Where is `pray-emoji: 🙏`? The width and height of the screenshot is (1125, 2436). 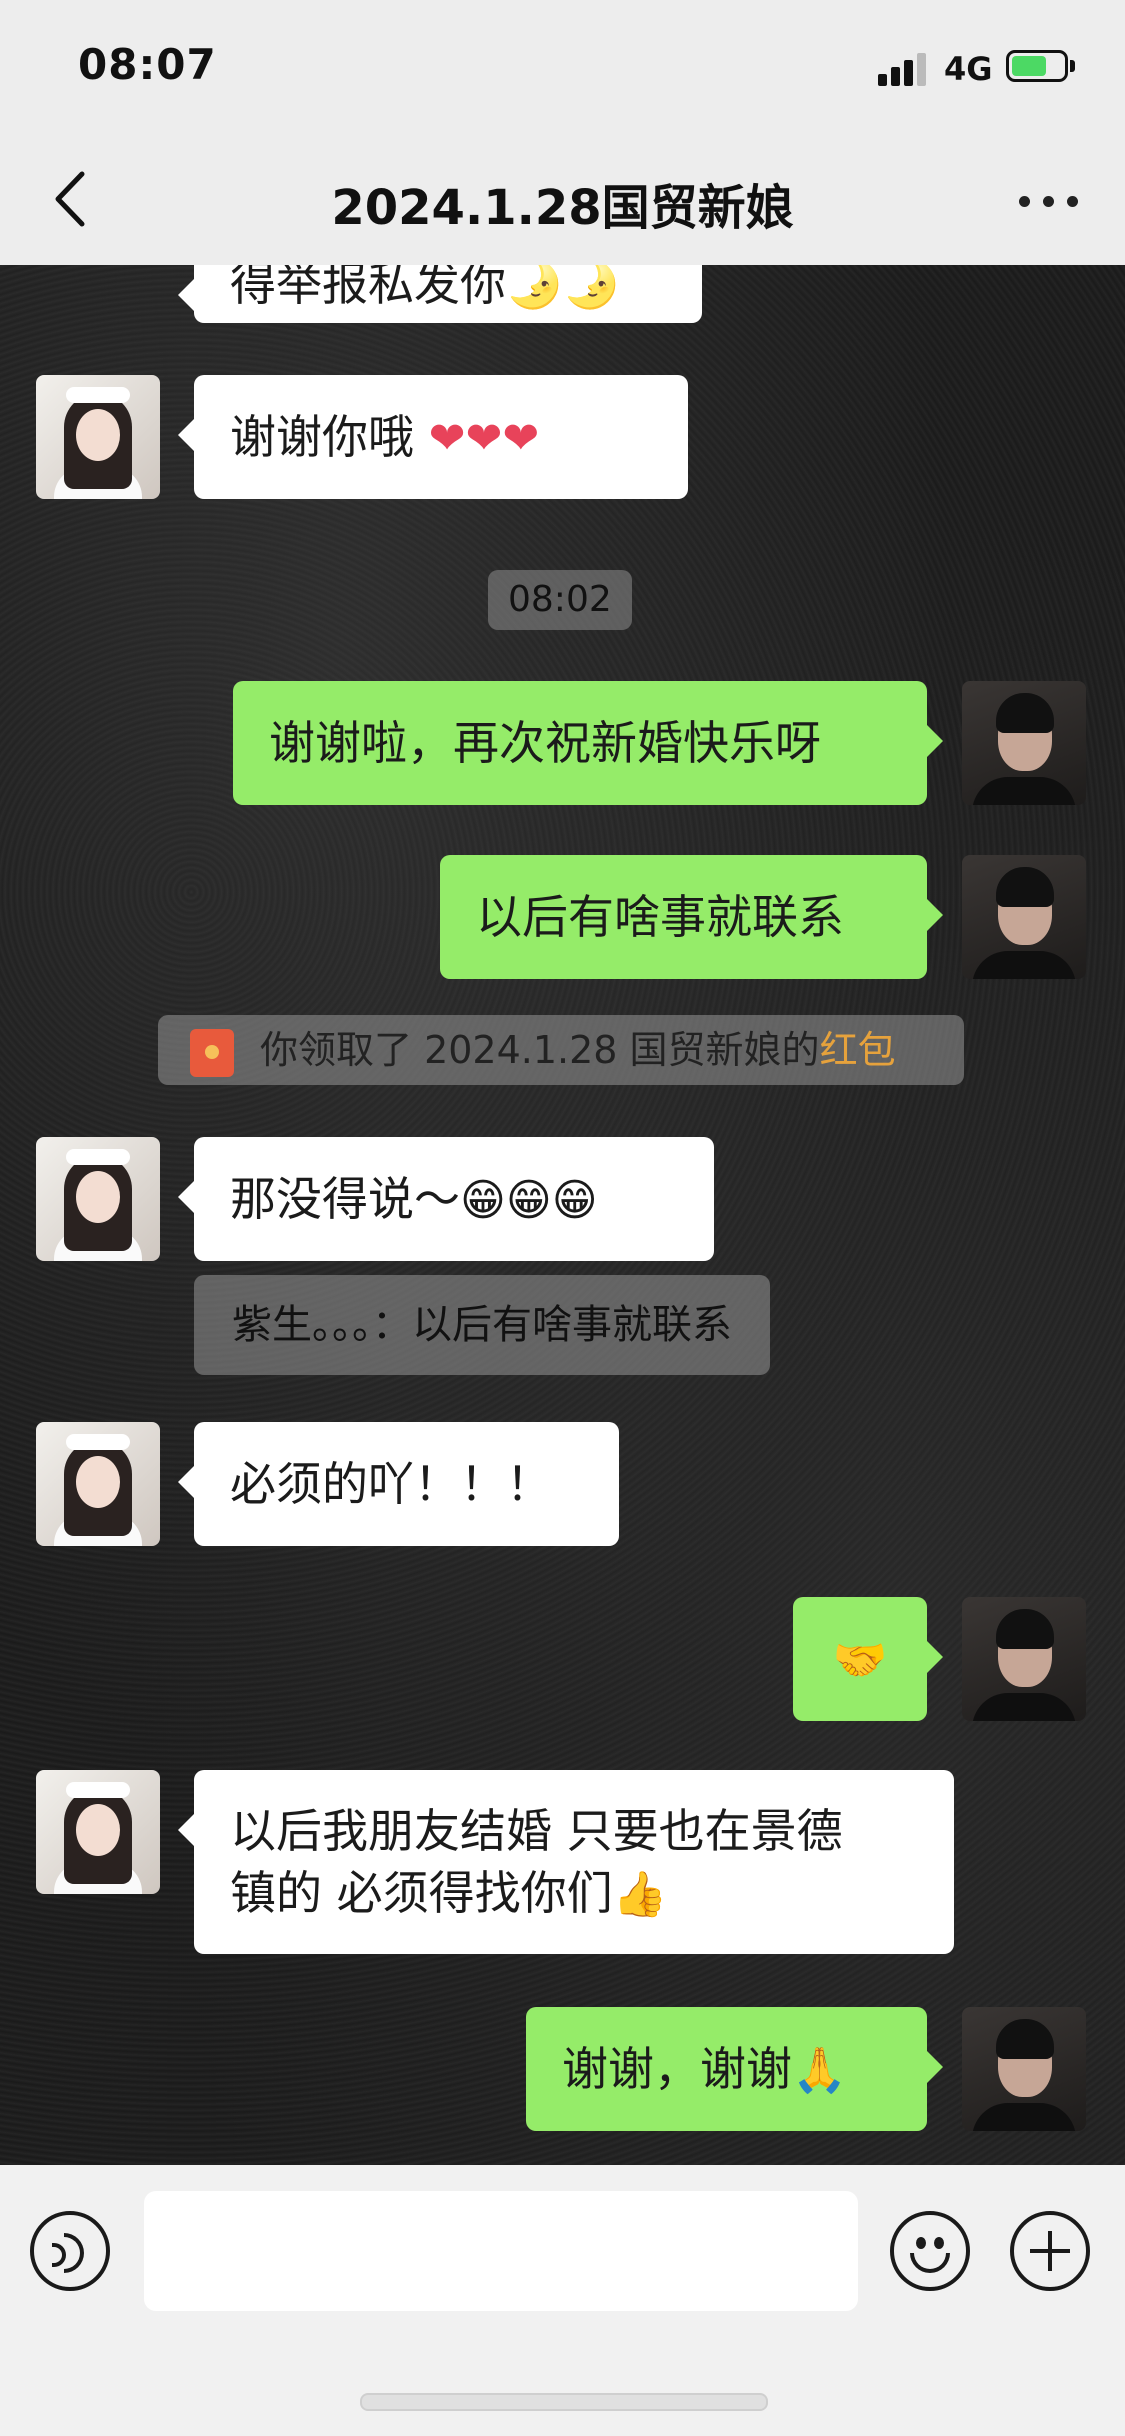 pray-emoji: 🙏 is located at coordinates (819, 2070).